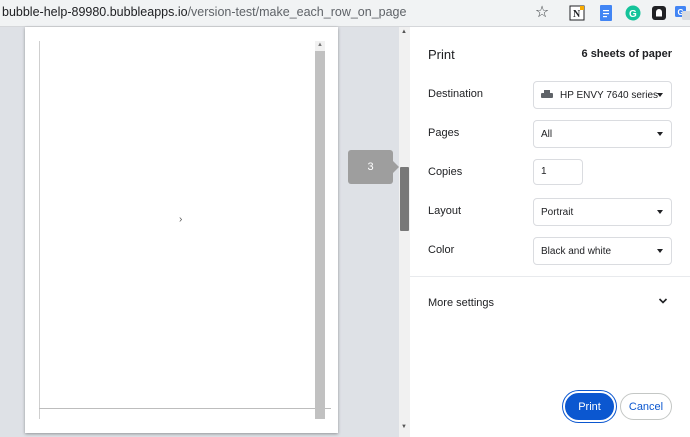 This screenshot has height=437, width=690. I want to click on page-inner-scrollbar: ▲, so click(320, 230).